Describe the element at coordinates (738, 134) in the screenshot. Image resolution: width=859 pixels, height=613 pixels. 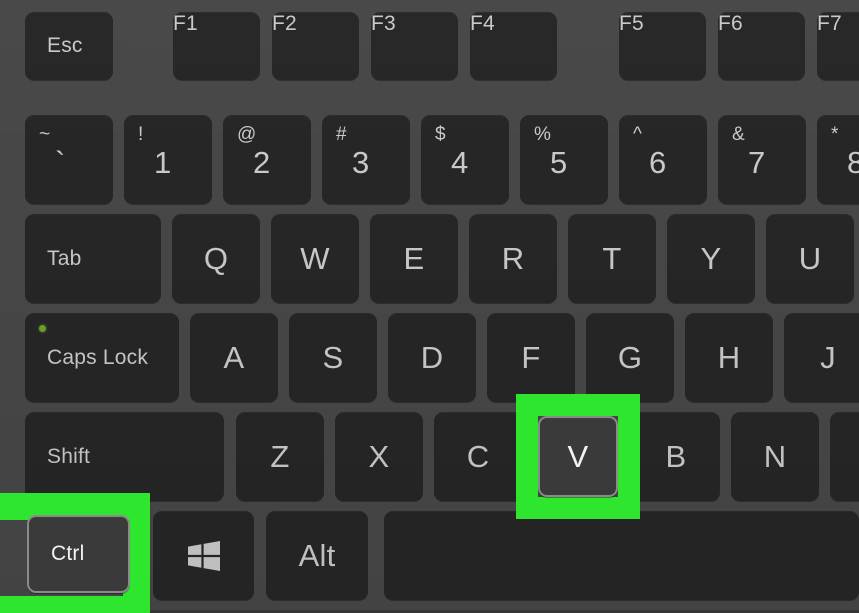
I see `key-digit7-shifted-legend: &` at that location.